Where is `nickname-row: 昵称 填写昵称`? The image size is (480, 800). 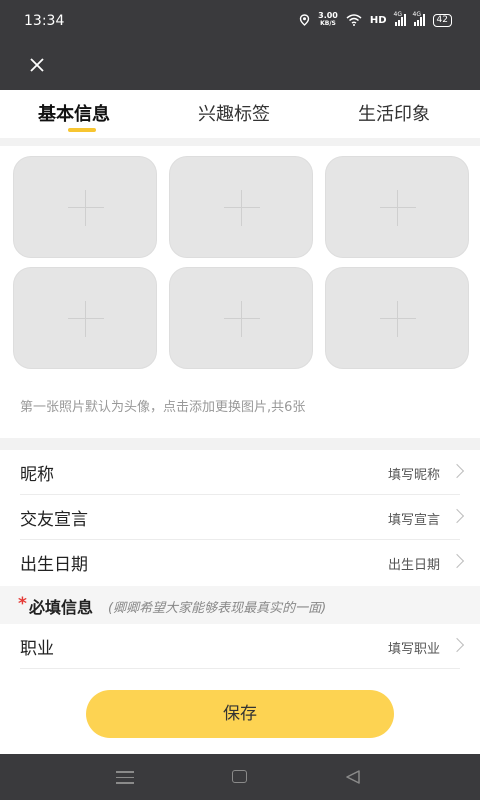
nickname-row: 昵称 填写昵称 is located at coordinates (240, 472).